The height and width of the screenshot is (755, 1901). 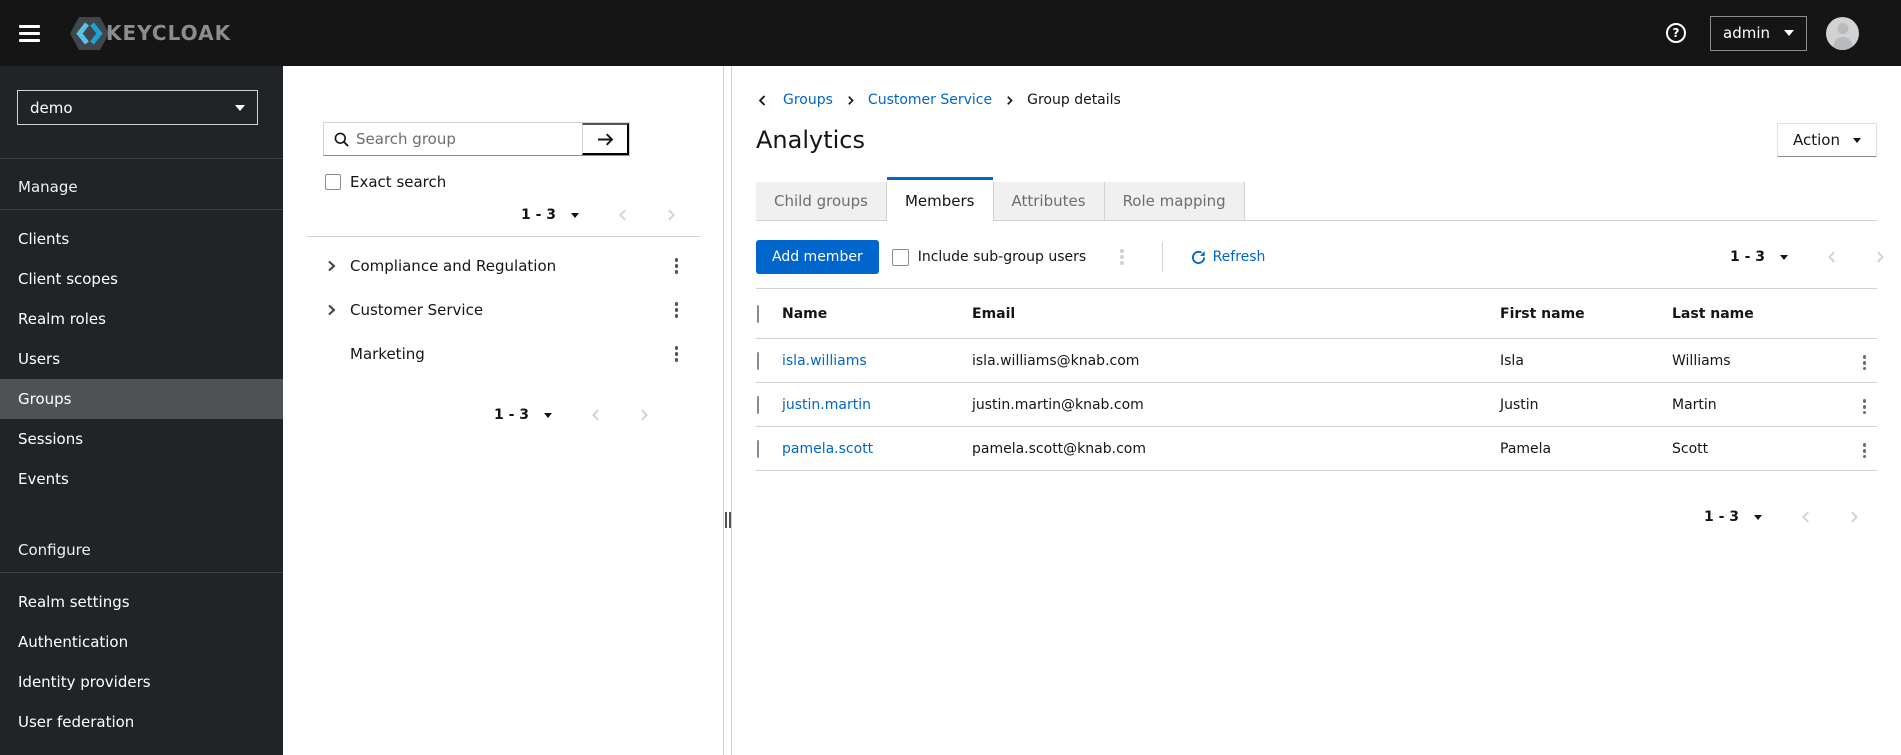 What do you see at coordinates (416, 310) in the screenshot?
I see `group-name: Customer Service` at bounding box center [416, 310].